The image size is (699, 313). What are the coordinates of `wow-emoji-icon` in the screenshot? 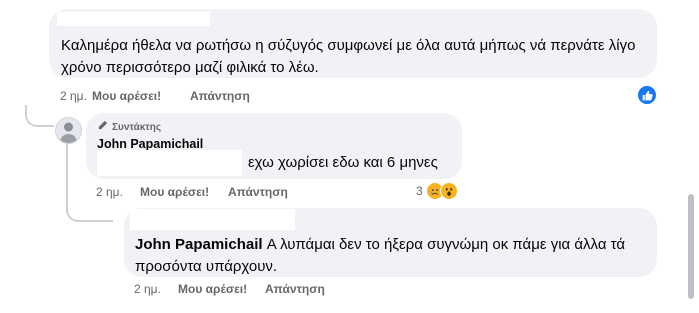 It's located at (448, 191).